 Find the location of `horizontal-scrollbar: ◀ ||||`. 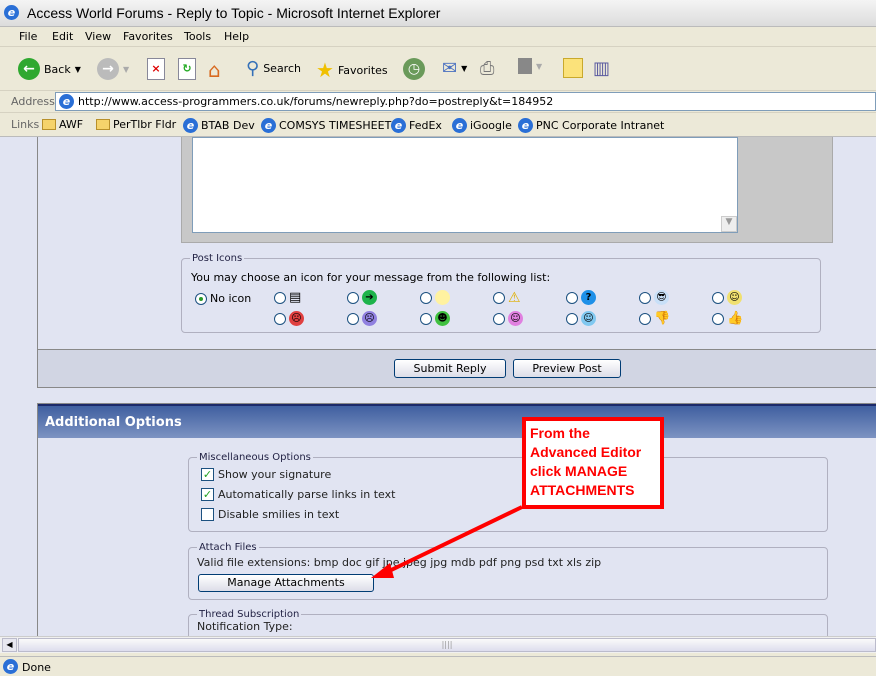

horizontal-scrollbar: ◀ |||| is located at coordinates (438, 644).